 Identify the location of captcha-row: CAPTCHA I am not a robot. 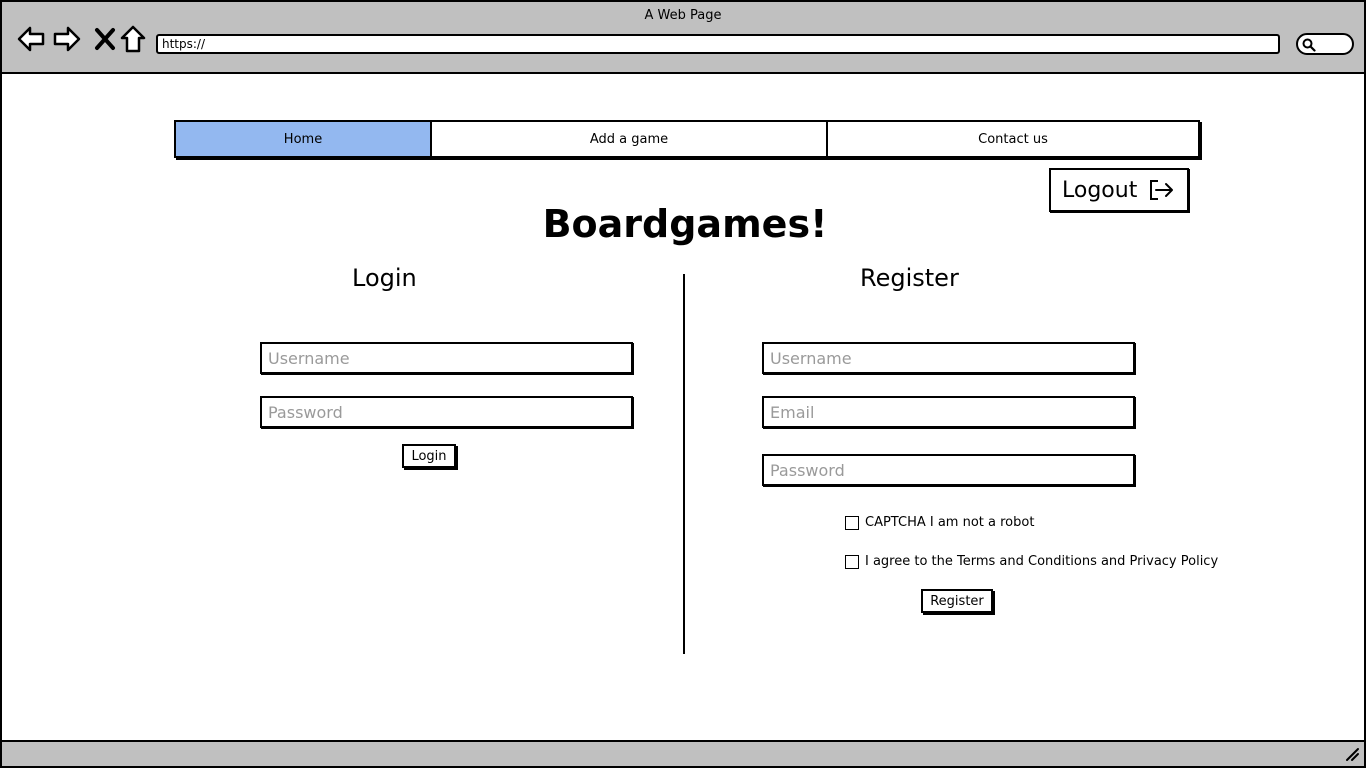
(939, 522).